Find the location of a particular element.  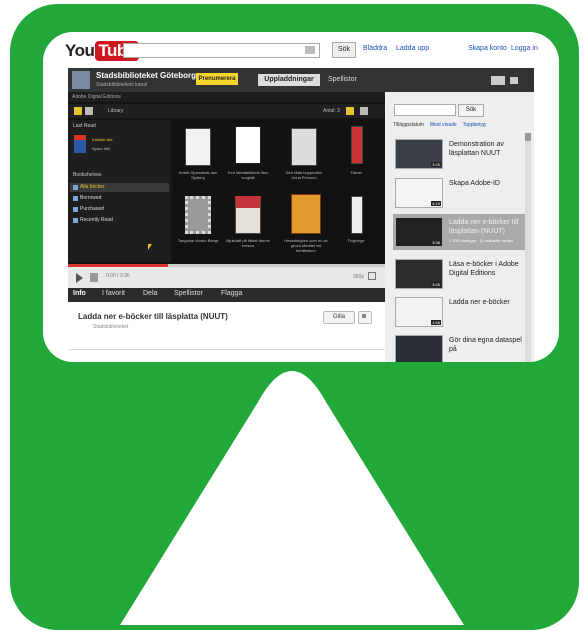

video-item-meta: 1 330 visningar · 11 månader sedan is located at coordinates (481, 240).